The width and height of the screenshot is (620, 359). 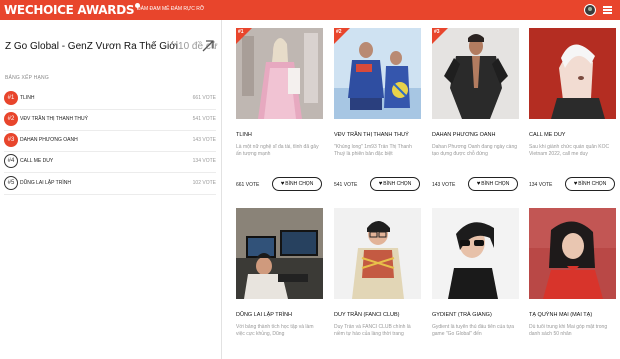 What do you see at coordinates (37, 161) in the screenshot?
I see `rank-name: CALL ME DUY` at bounding box center [37, 161].